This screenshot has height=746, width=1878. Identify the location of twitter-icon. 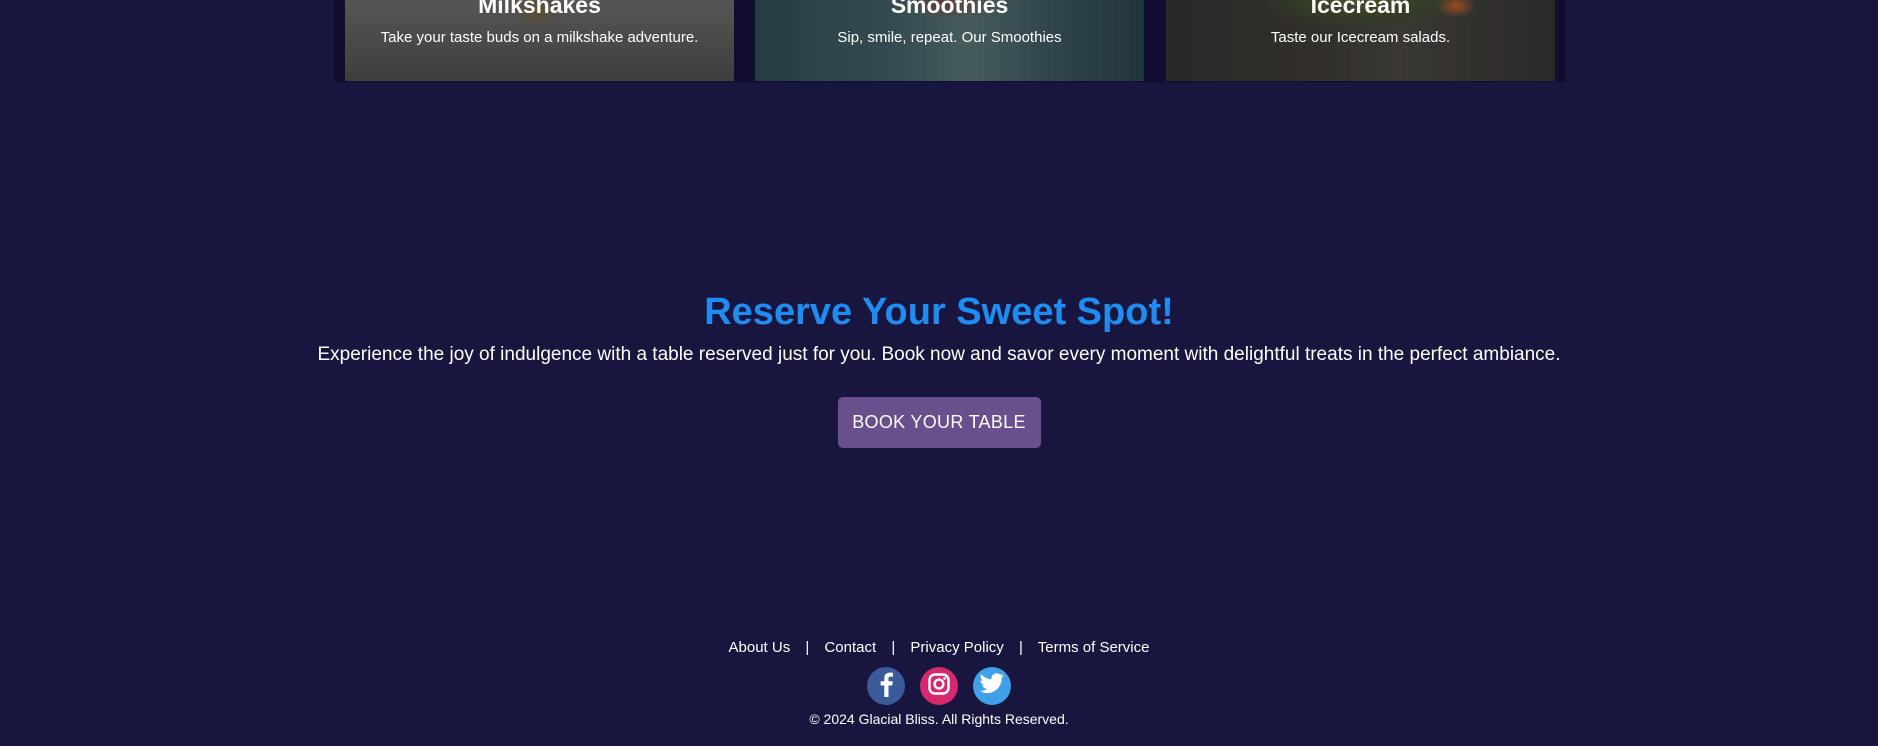
(992, 686).